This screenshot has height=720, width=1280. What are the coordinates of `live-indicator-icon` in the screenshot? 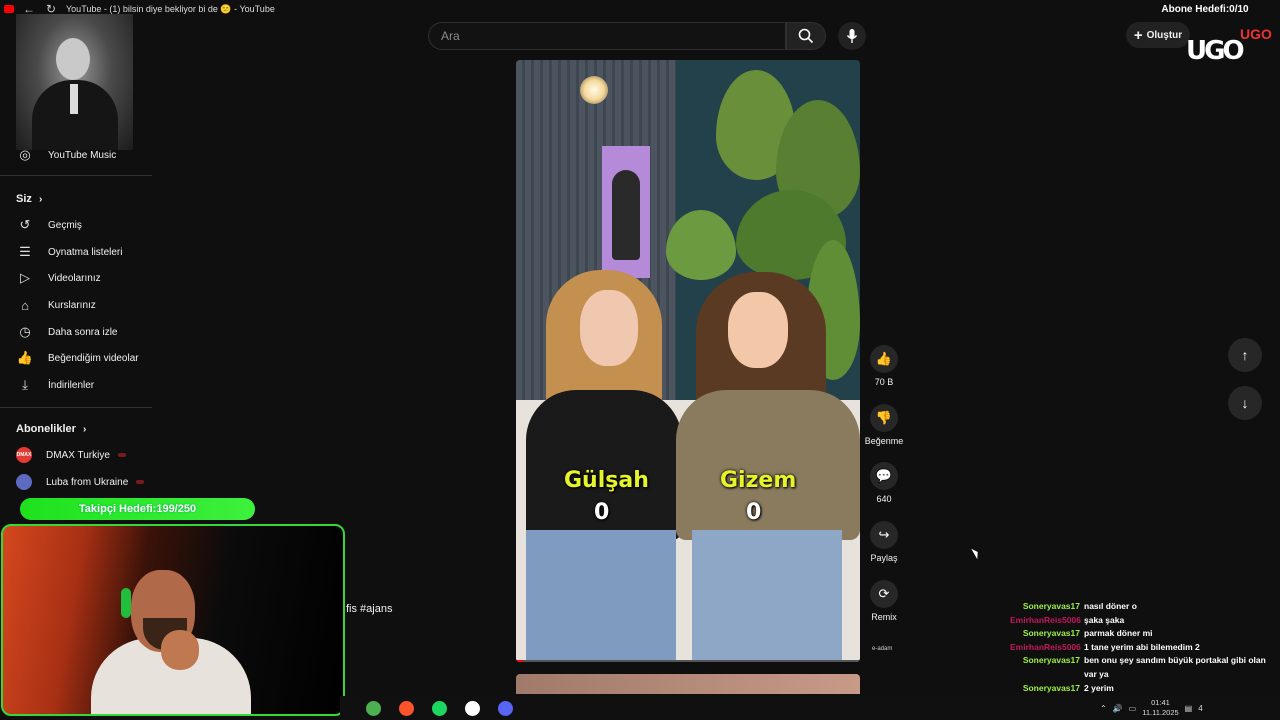 It's located at (121, 455).